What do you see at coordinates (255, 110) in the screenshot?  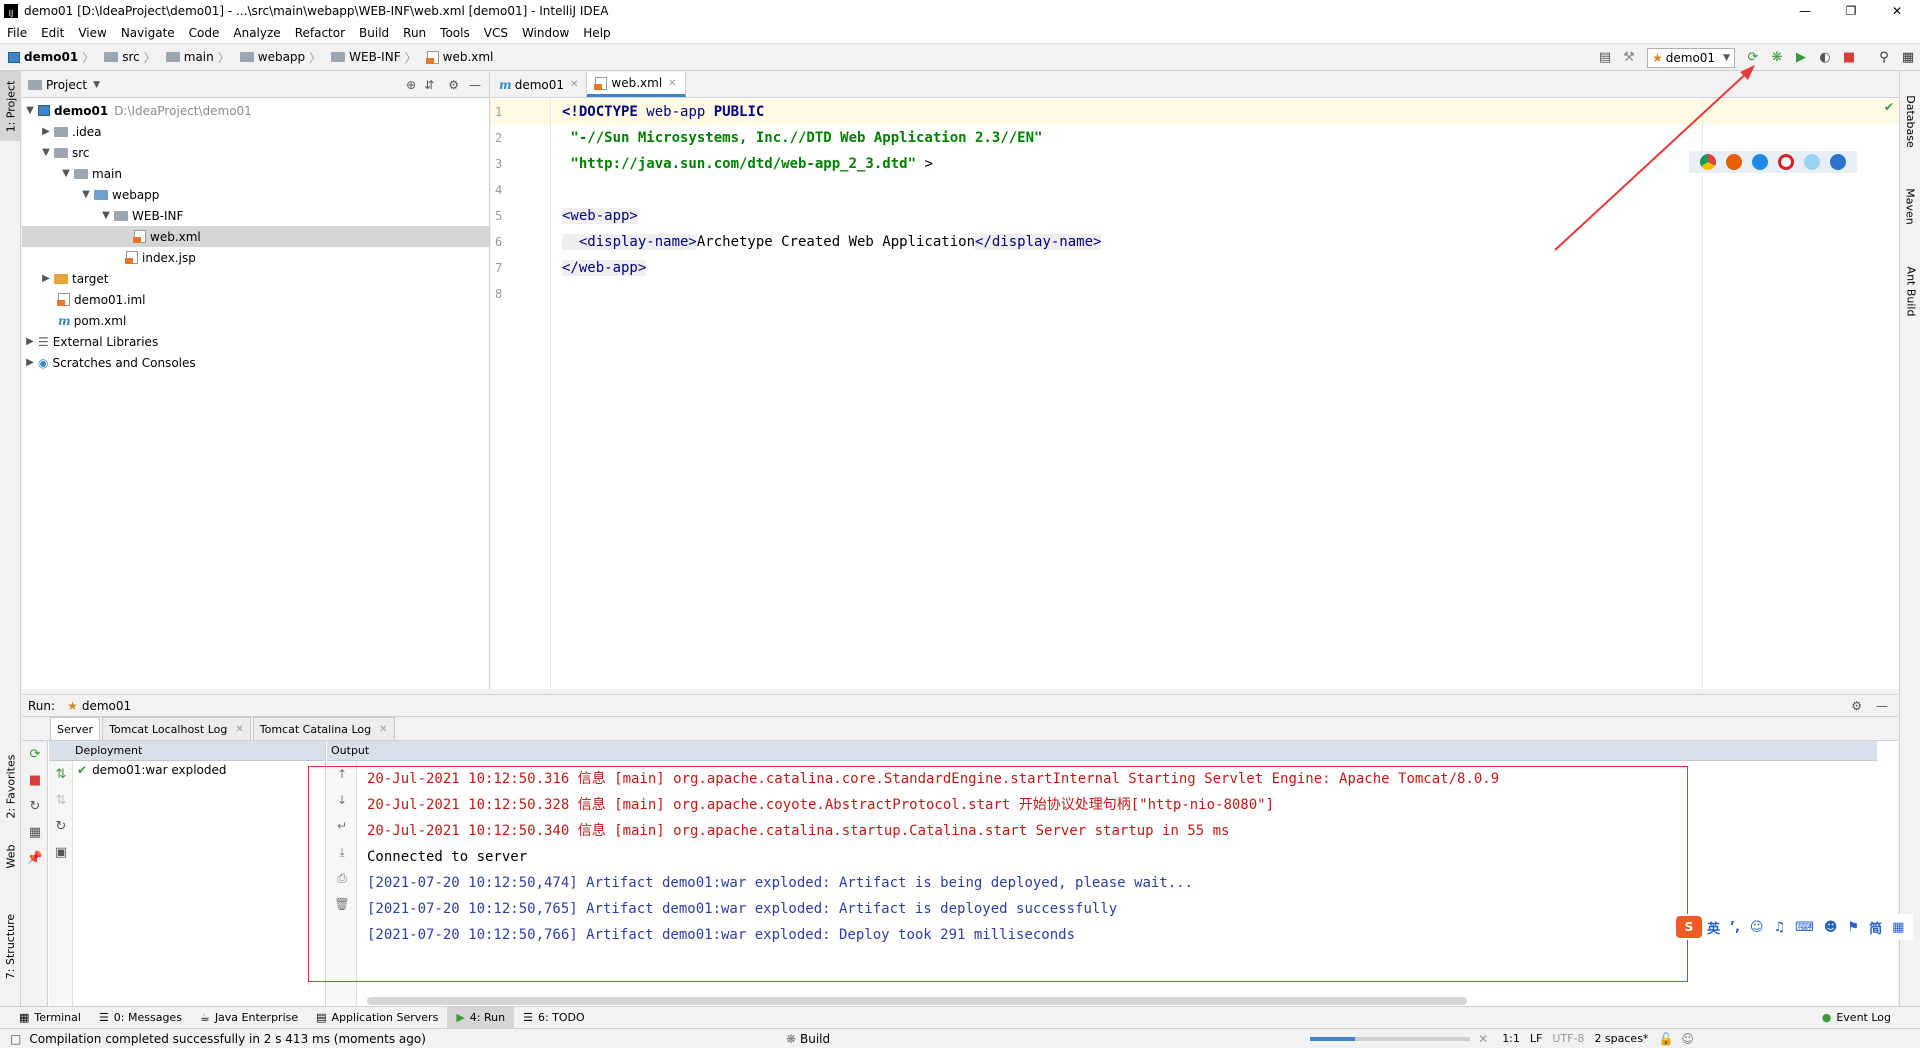 I see `tree-item-demo01: ▼ demo01 D:\IdeaProject\demo01` at bounding box center [255, 110].